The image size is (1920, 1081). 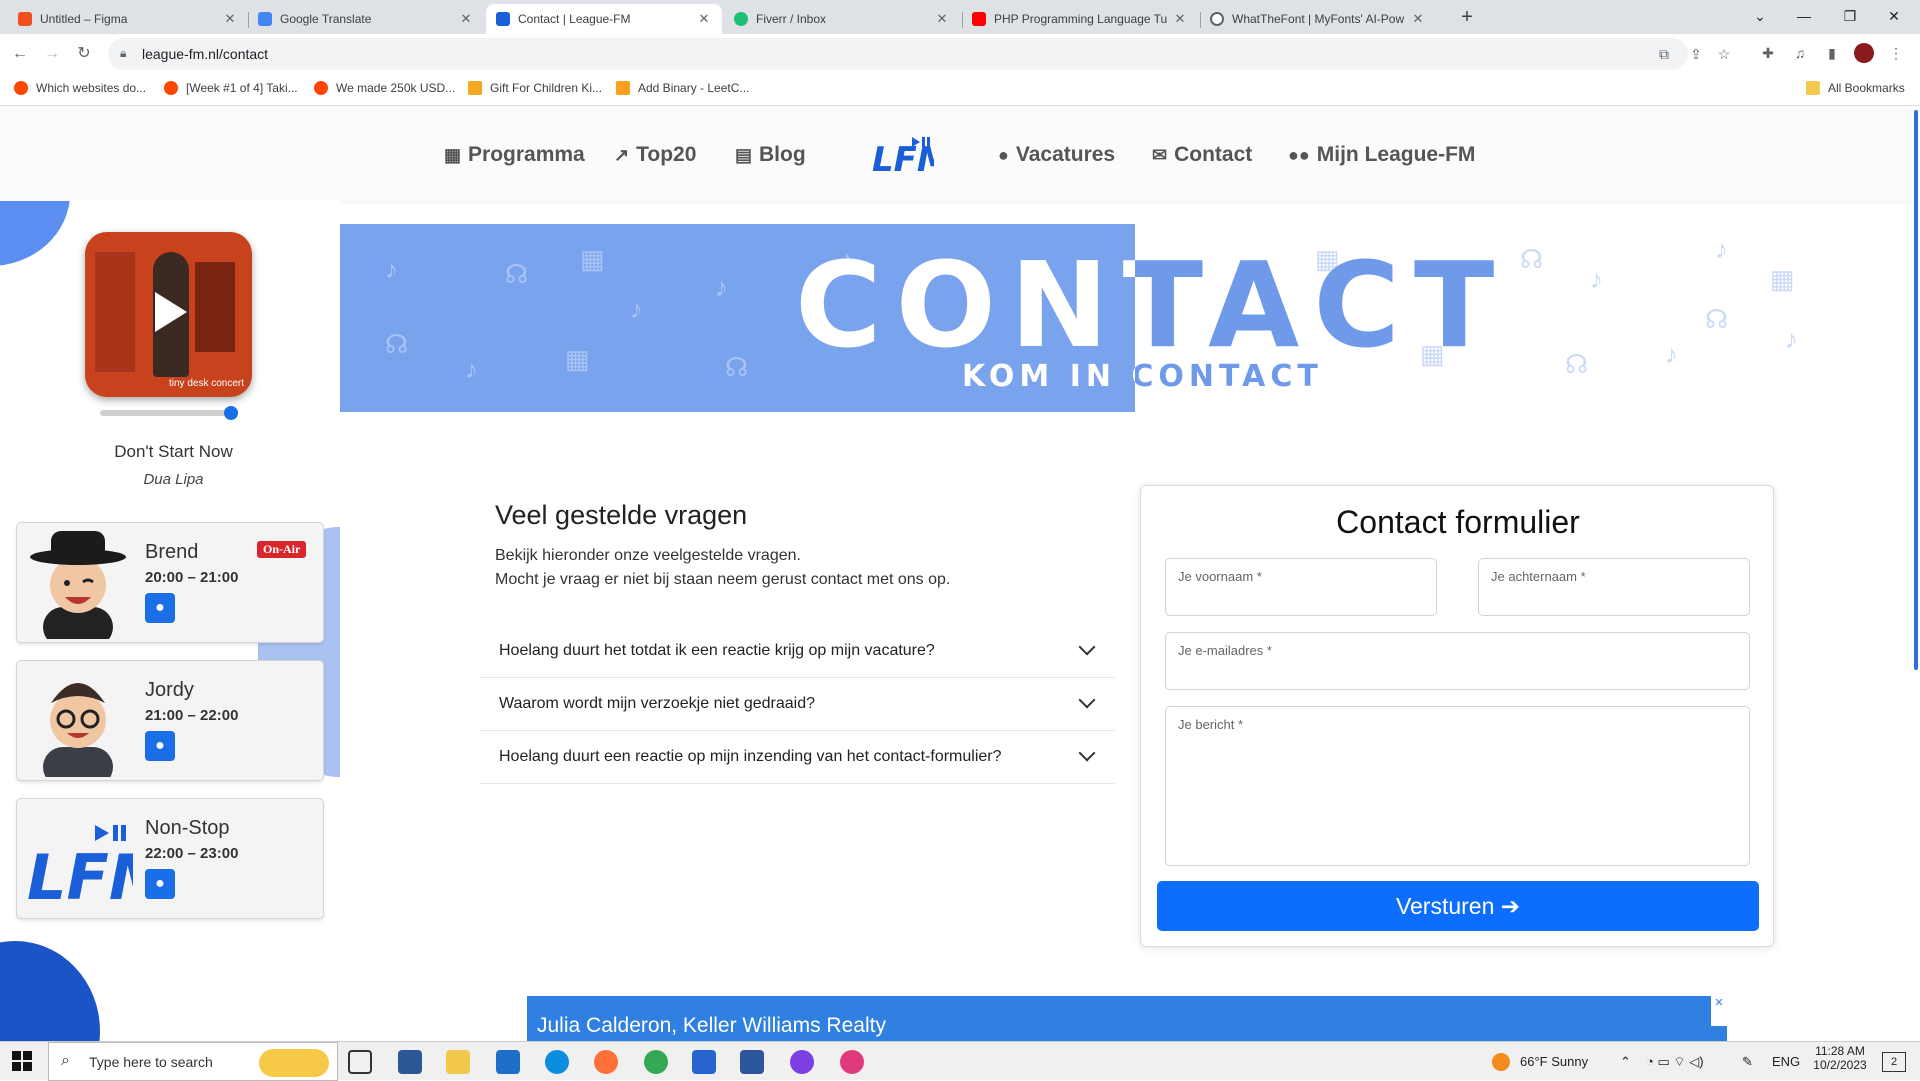 I want to click on schedule-card: Brend On-Air 20:00 – 21:00 ●, so click(x=170, y=582).